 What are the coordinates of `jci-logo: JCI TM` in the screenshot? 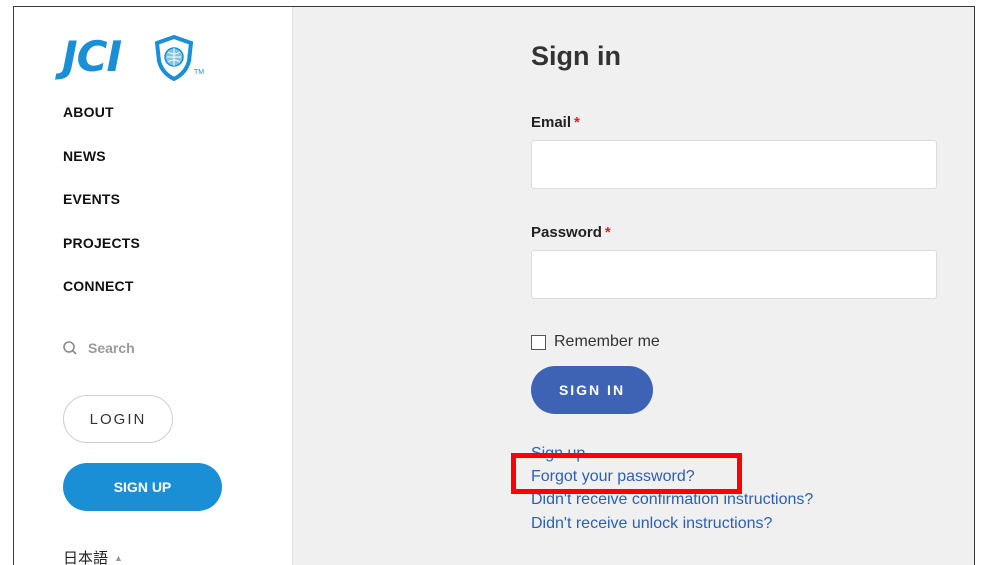 It's located at (137, 58).